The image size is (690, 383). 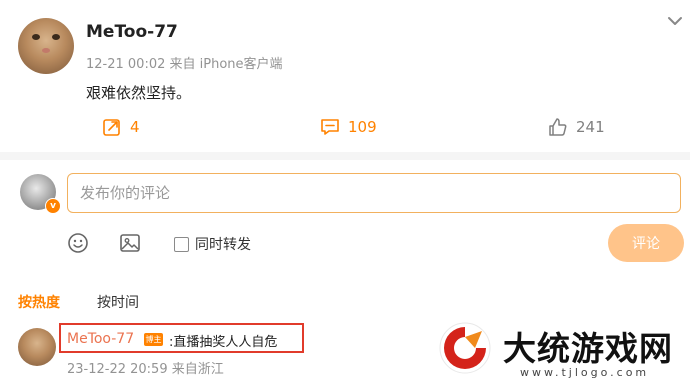 I want to click on also-repost-label: 同时转发, so click(x=223, y=245).